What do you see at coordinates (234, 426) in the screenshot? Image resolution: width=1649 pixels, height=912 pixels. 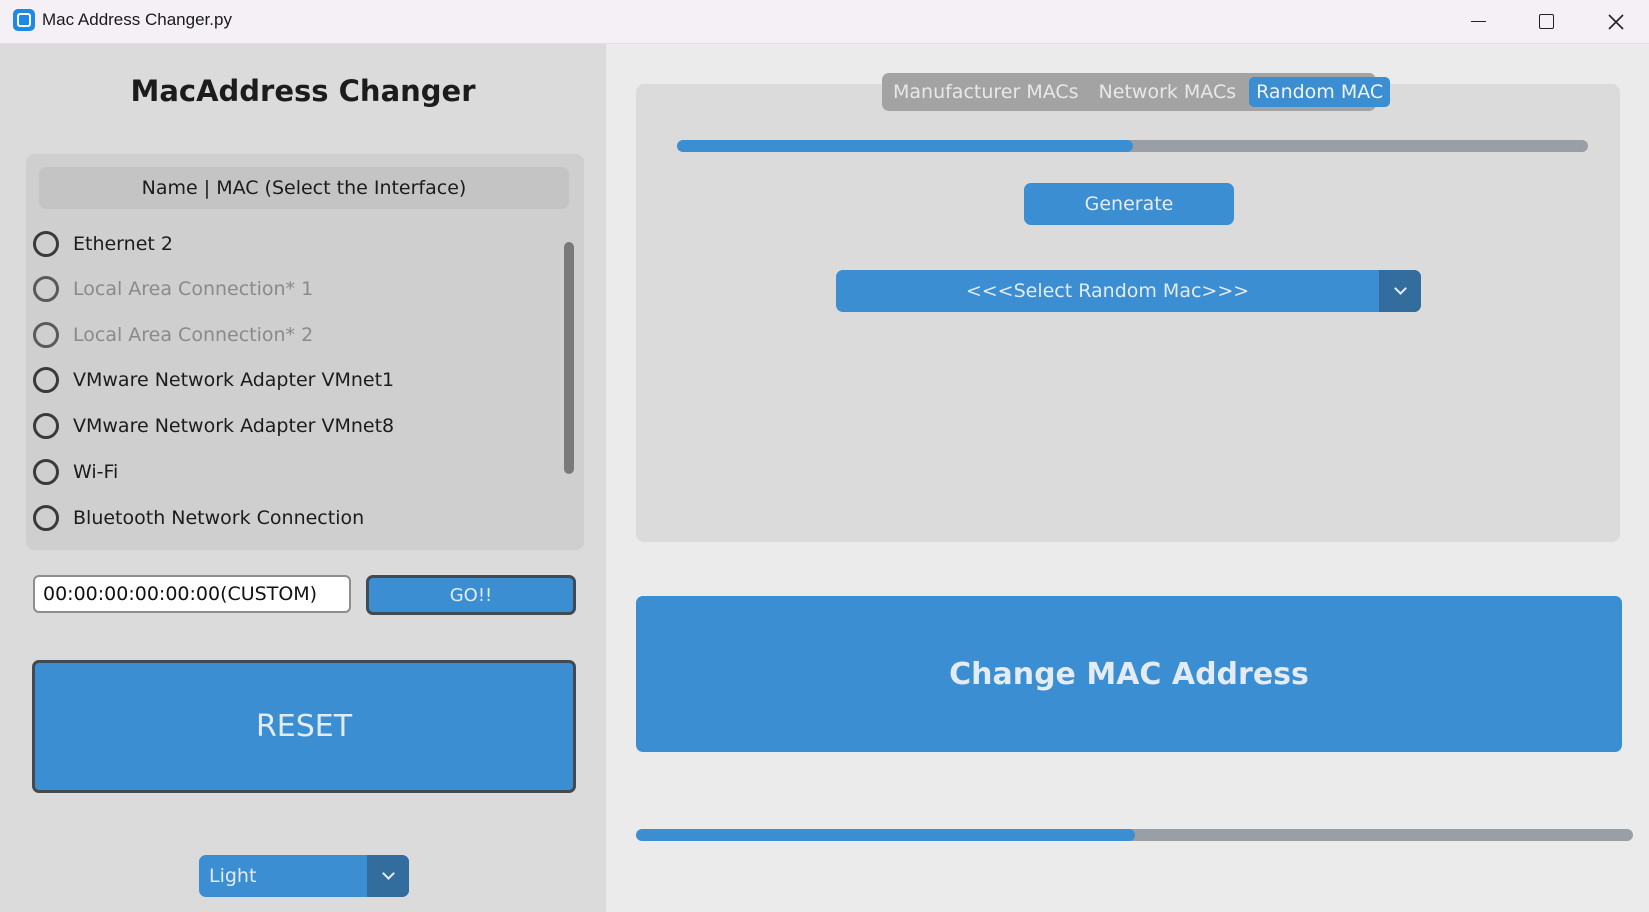 I see `interface-label: VMware Network Adapter VMnet8` at bounding box center [234, 426].